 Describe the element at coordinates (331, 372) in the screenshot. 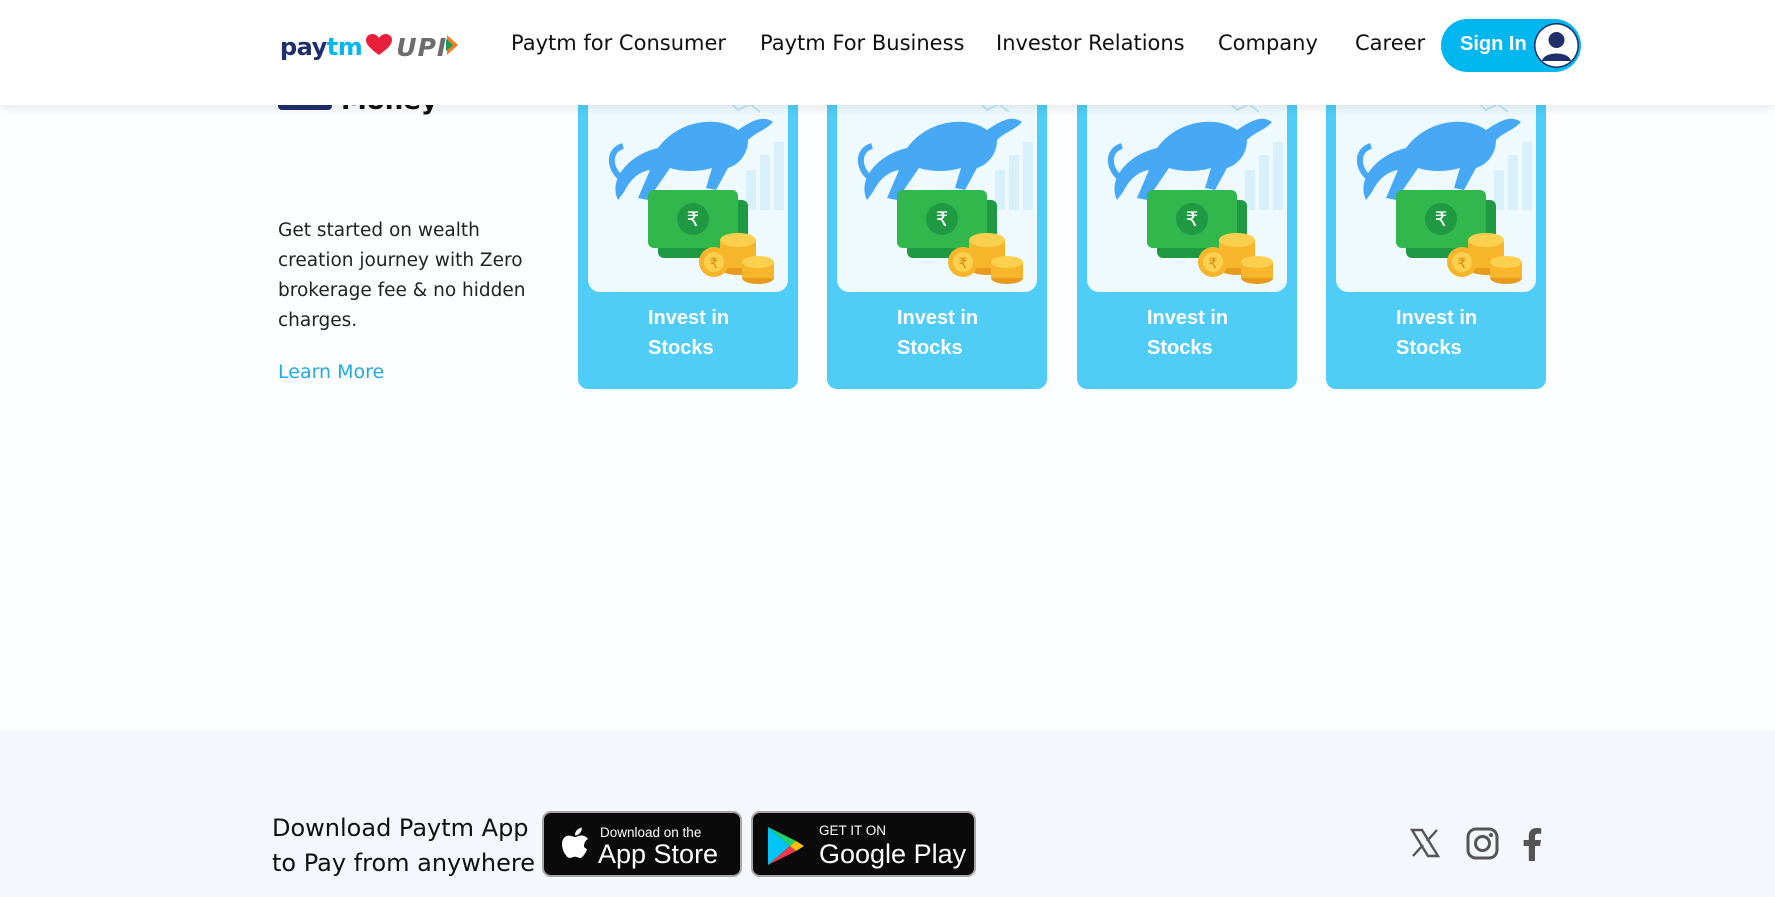

I see `learn-more-link: Learn More` at that location.